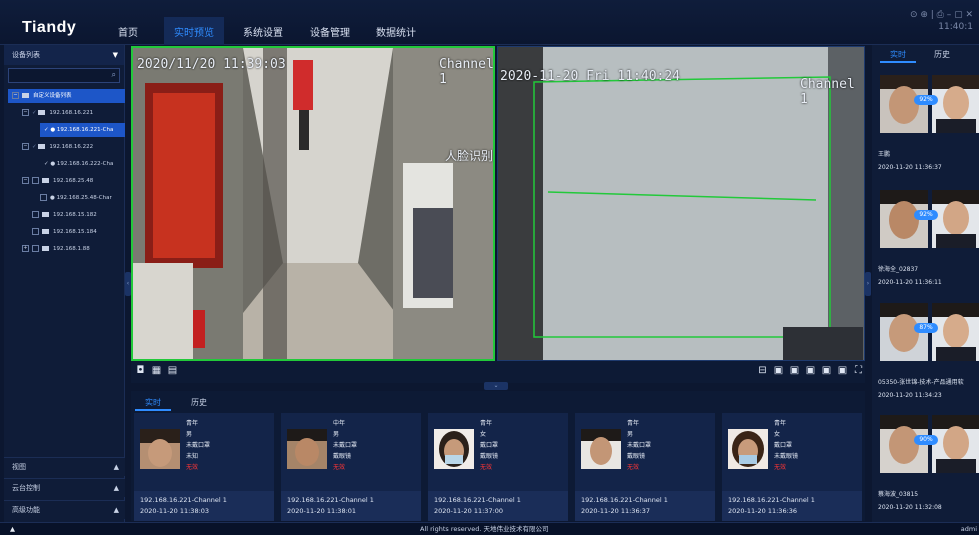  Describe the element at coordinates (466, 72) in the screenshot. I see `left-video-channel: Channel 1` at that location.